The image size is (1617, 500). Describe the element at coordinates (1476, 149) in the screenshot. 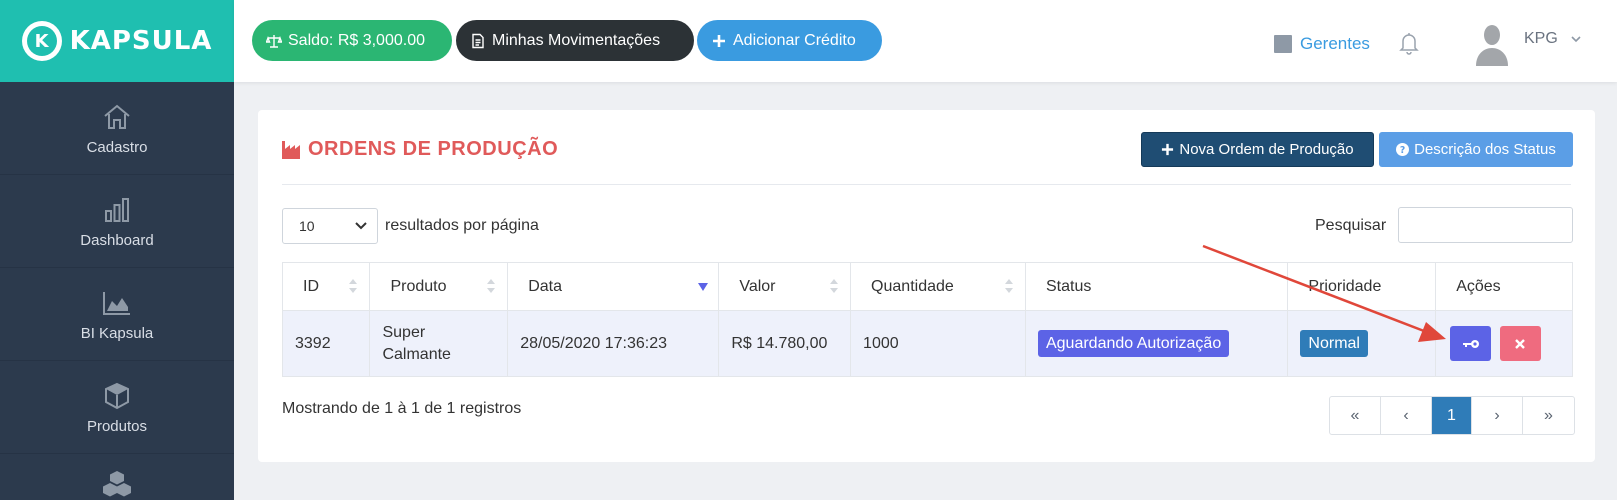

I see `descricao-status-button: ? Descrição dos Status` at that location.